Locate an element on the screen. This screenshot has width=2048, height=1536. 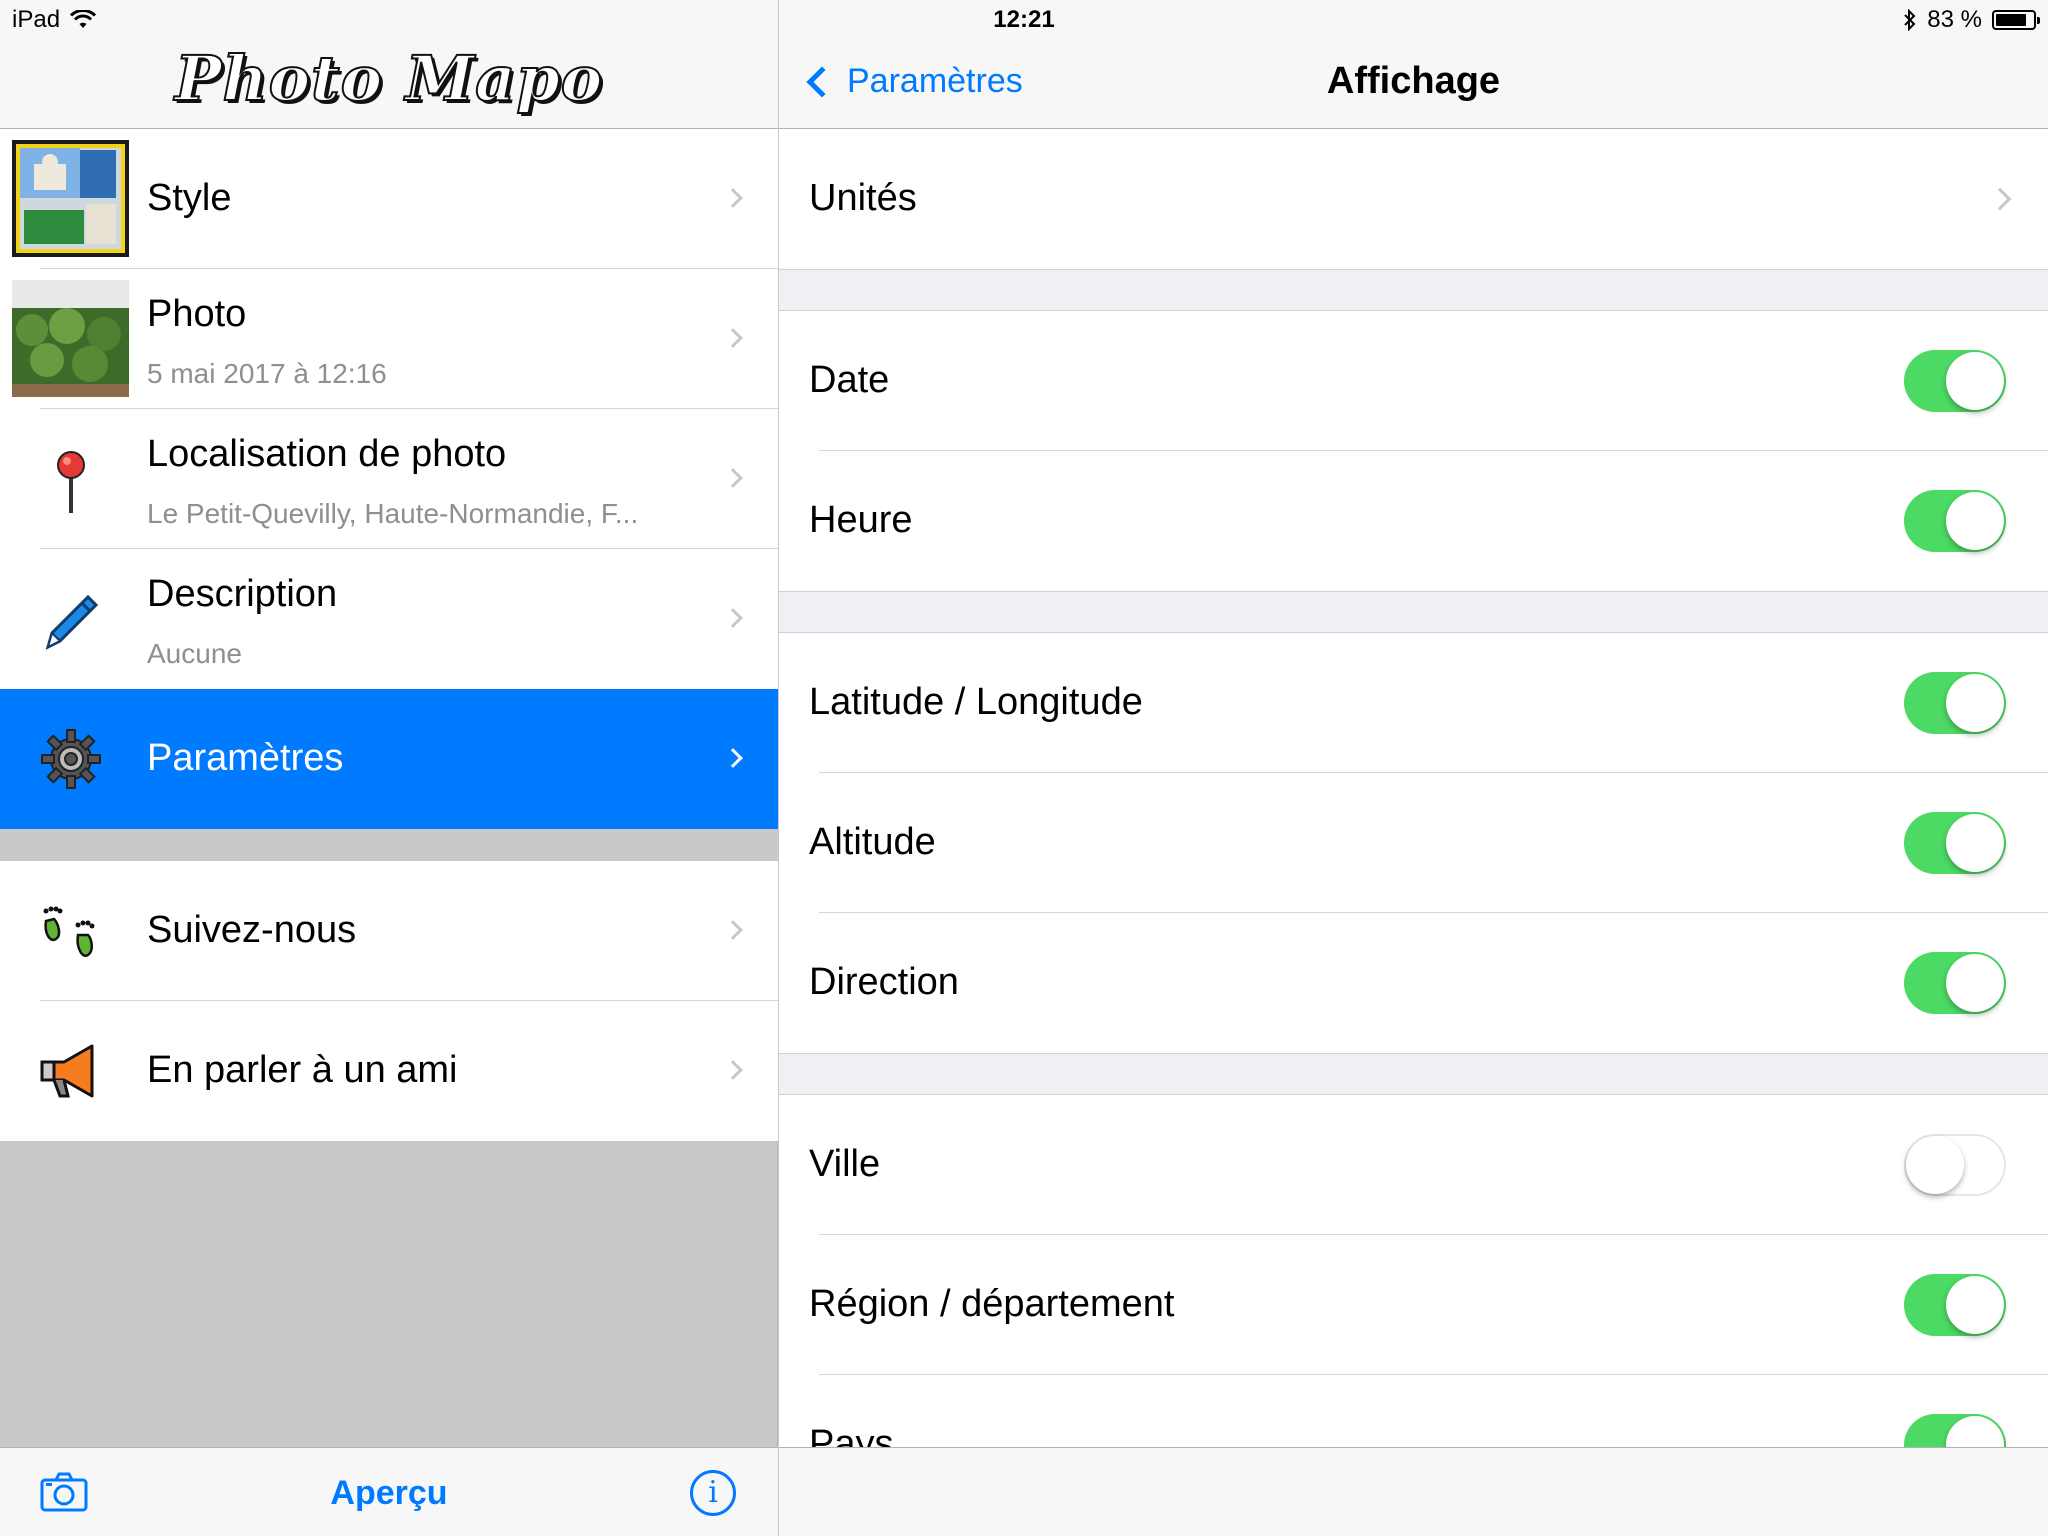
photo-thumbnail is located at coordinates (70, 338).